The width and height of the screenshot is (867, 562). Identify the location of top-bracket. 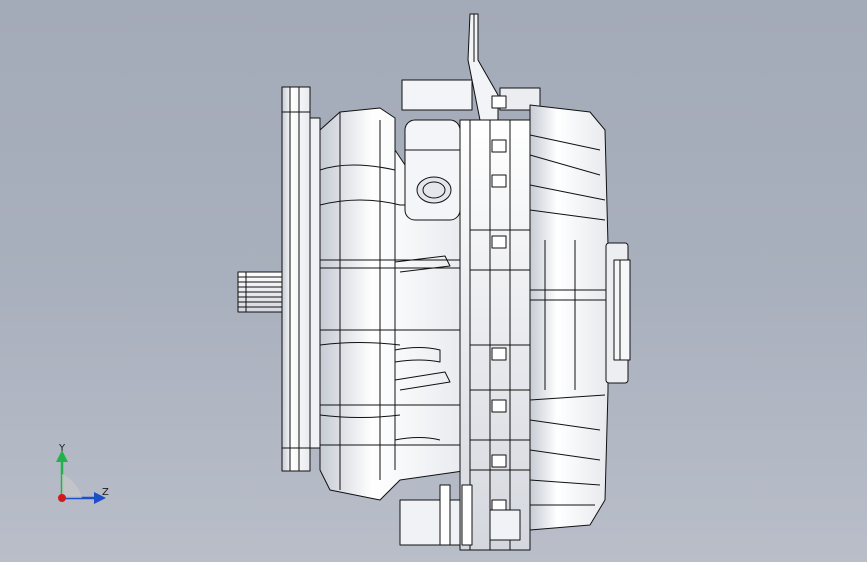
(471, 67).